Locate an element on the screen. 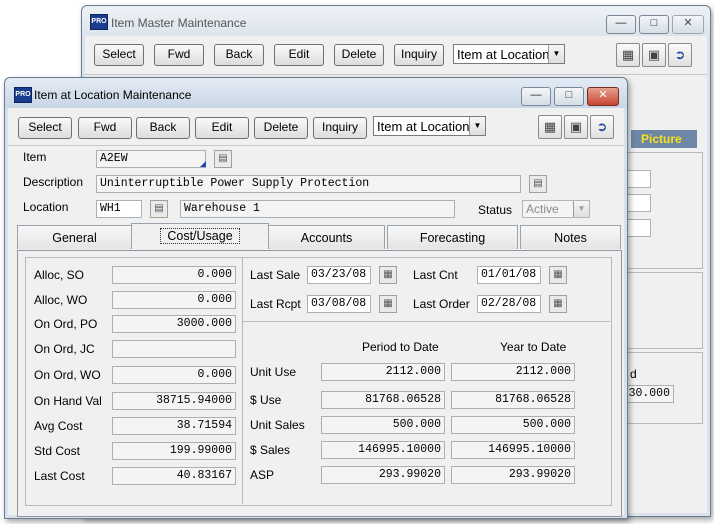  description-notes-icon: ▤ is located at coordinates (538, 184).